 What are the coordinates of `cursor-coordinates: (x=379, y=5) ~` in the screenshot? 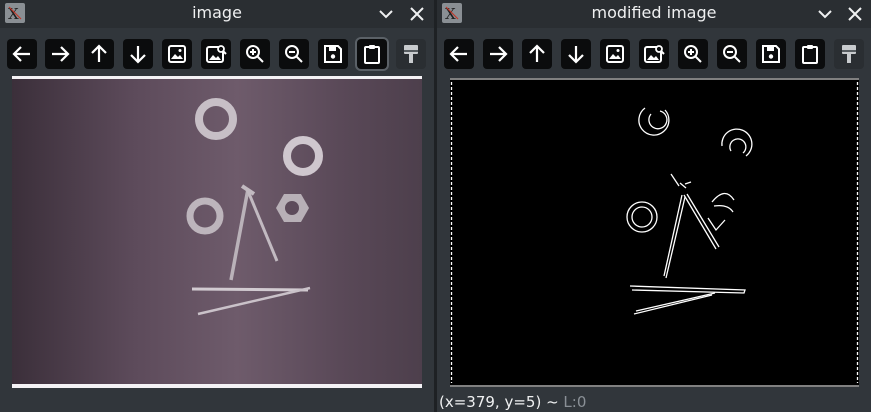 It's located at (501, 402).